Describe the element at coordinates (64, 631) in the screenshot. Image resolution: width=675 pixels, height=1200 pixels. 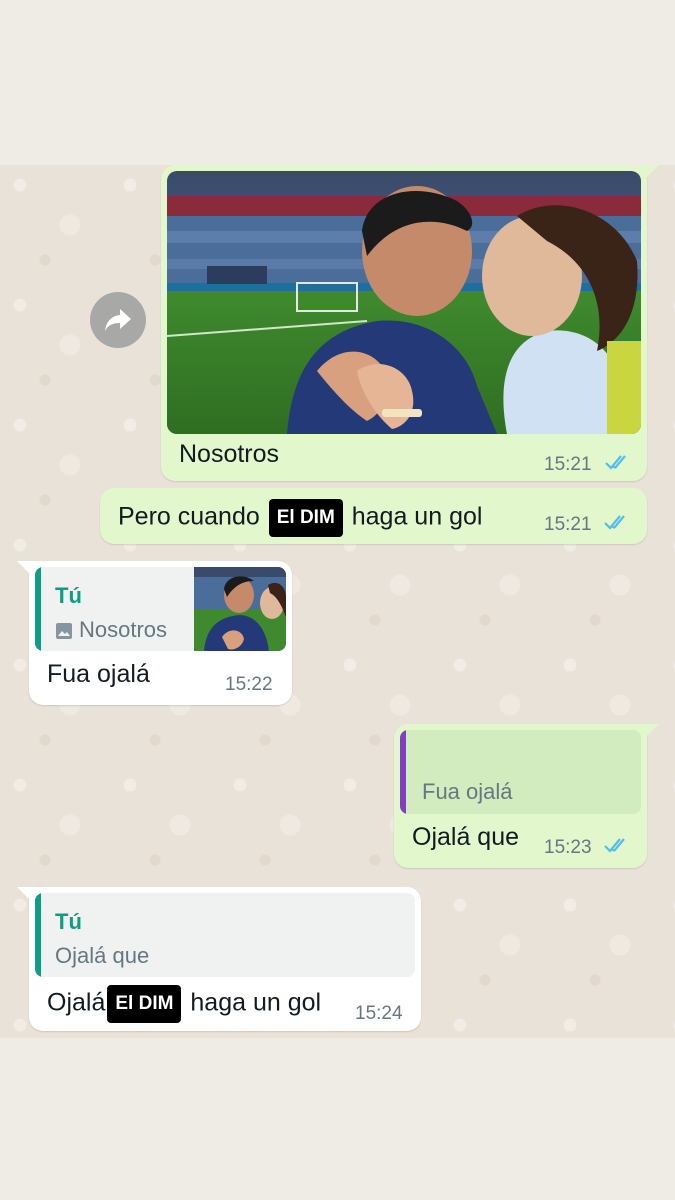
I see `image-icon` at that location.